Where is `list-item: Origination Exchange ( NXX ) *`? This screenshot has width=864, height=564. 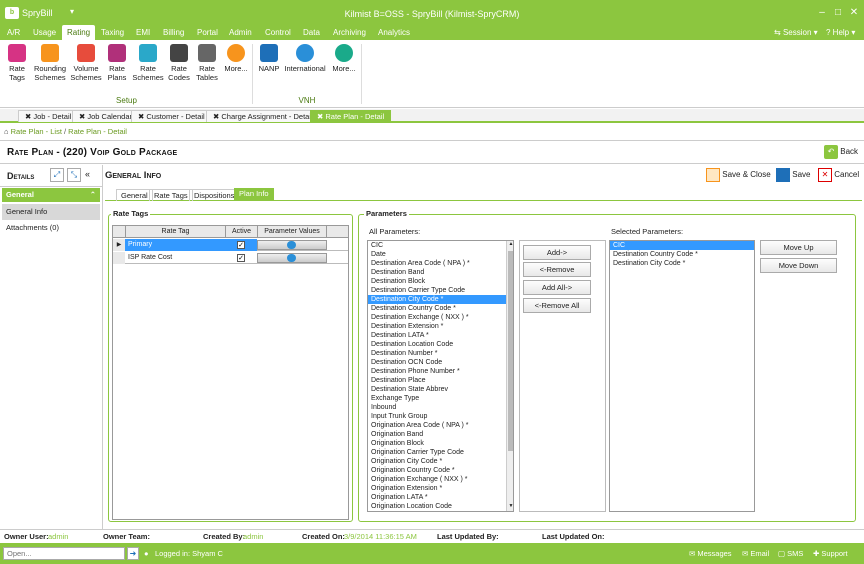
list-item: Origination Exchange ( NXX ) * is located at coordinates (440, 479).